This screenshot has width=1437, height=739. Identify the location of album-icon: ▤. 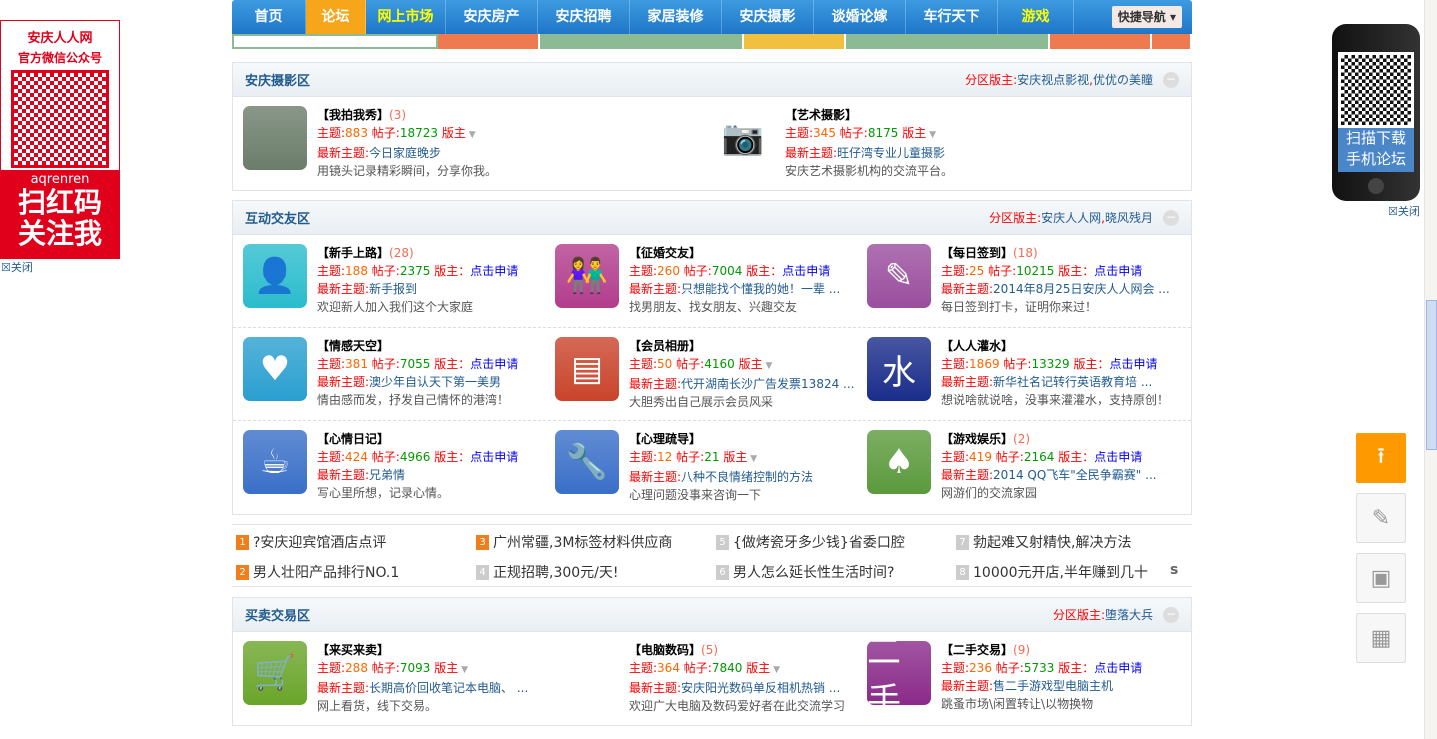
(587, 369).